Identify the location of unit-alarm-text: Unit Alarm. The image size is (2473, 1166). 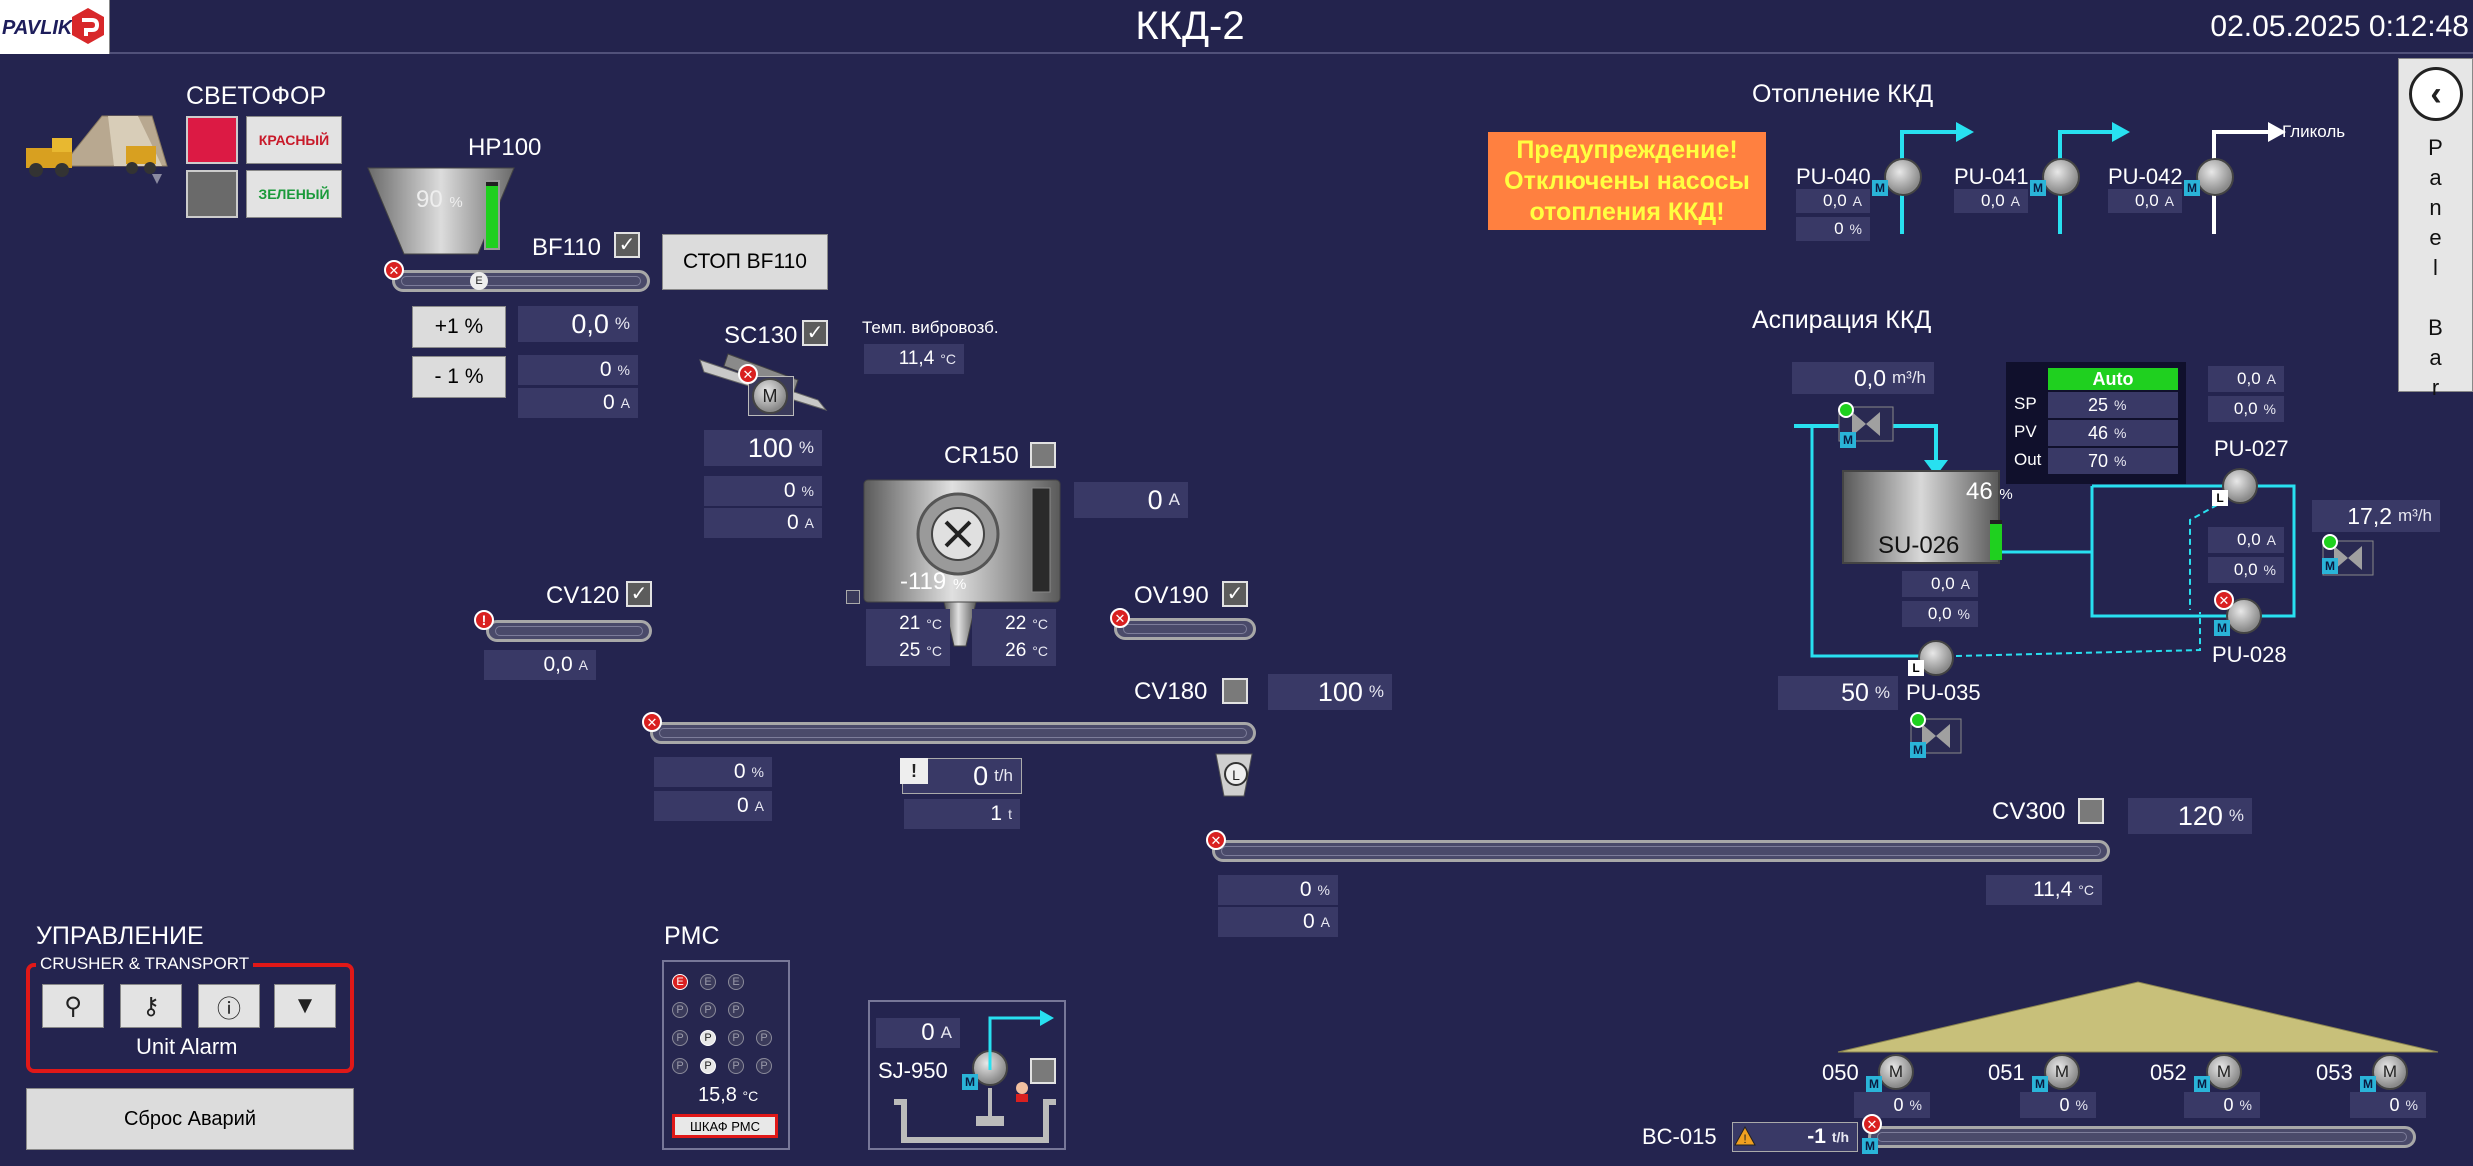
(187, 1046).